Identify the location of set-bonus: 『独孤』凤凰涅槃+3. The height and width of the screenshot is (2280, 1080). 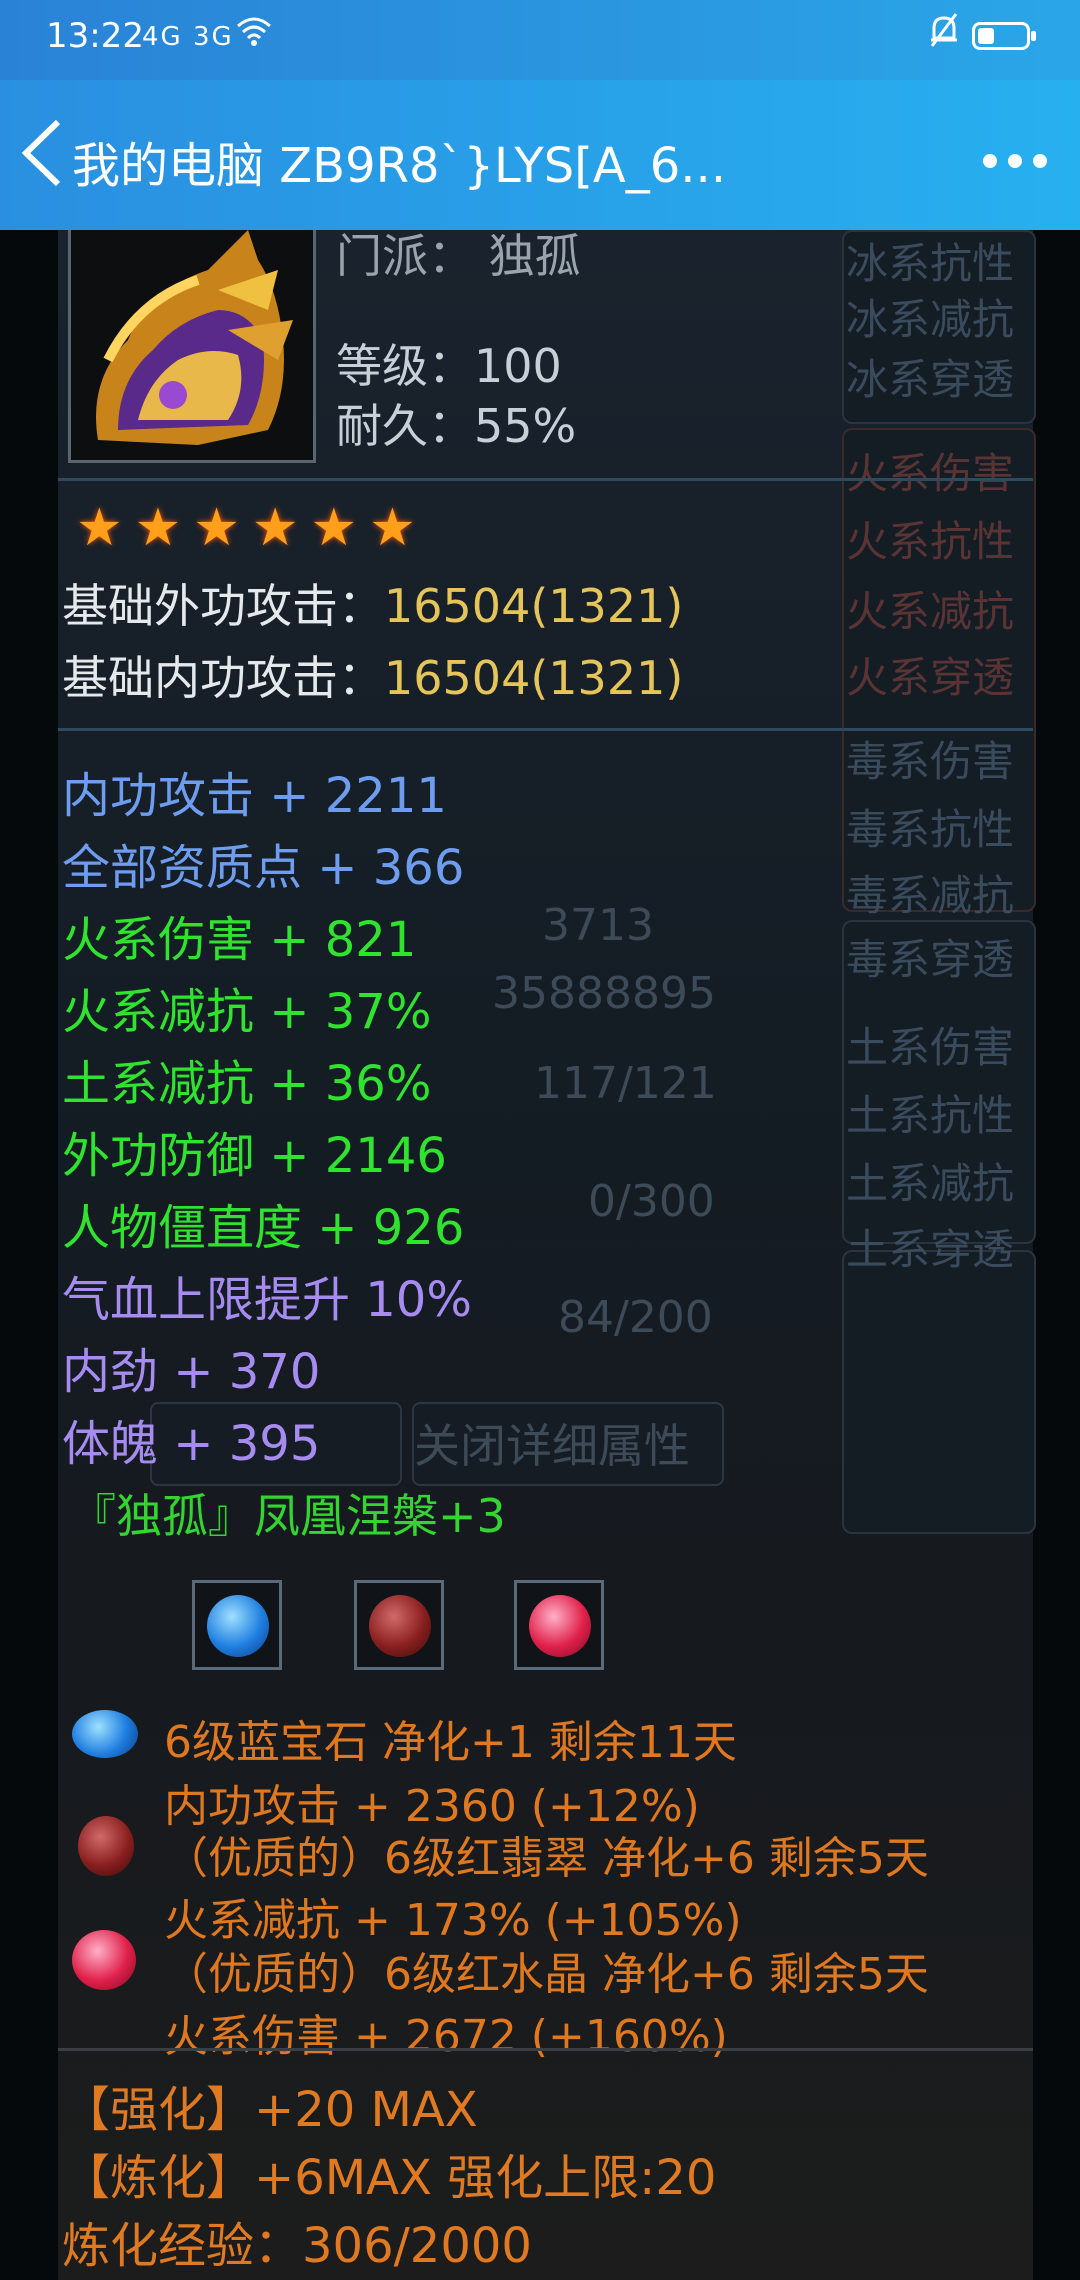
(288, 1516).